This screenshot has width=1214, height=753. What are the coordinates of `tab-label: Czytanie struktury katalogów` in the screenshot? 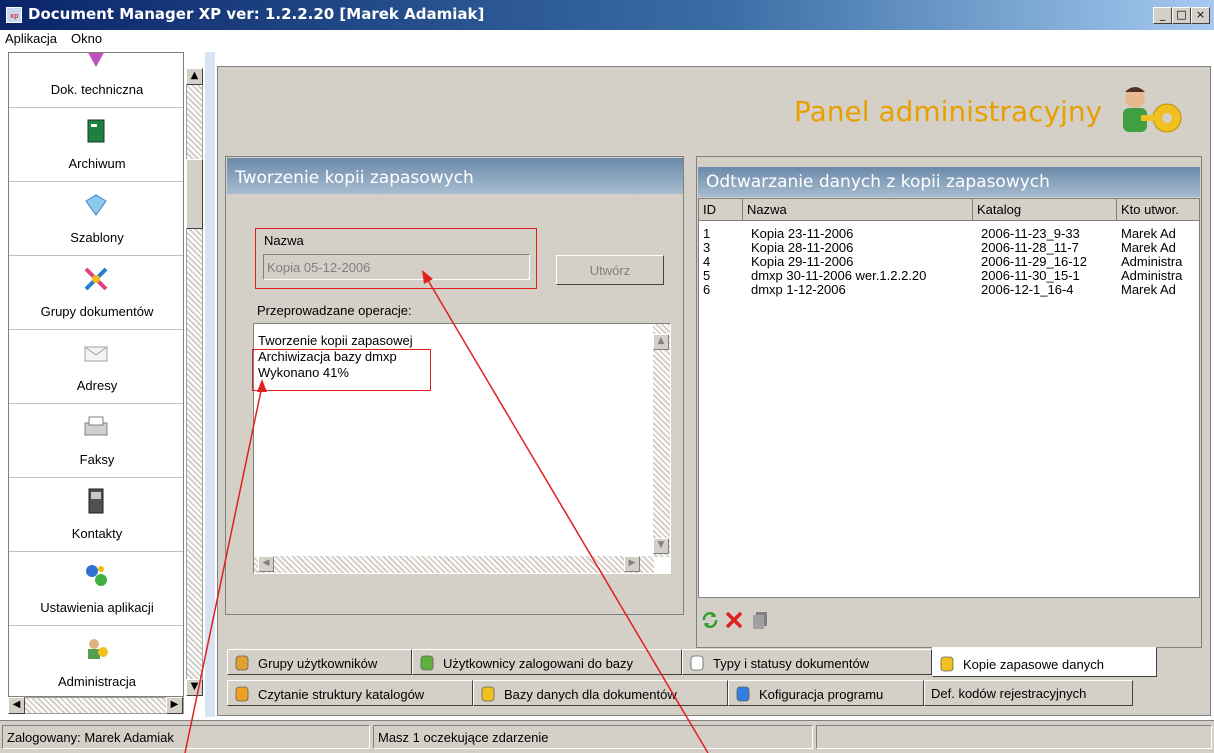 It's located at (341, 694).